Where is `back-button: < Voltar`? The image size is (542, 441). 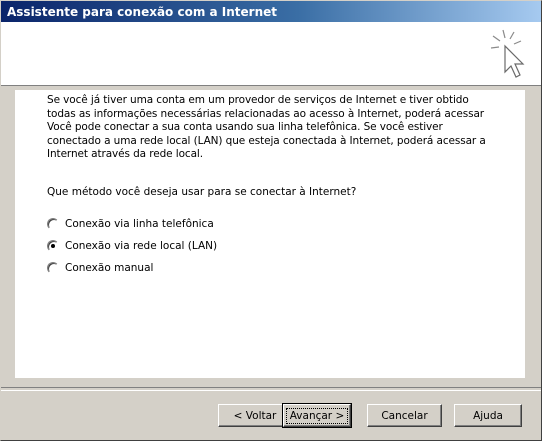
back-button: < Voltar is located at coordinates (255, 415).